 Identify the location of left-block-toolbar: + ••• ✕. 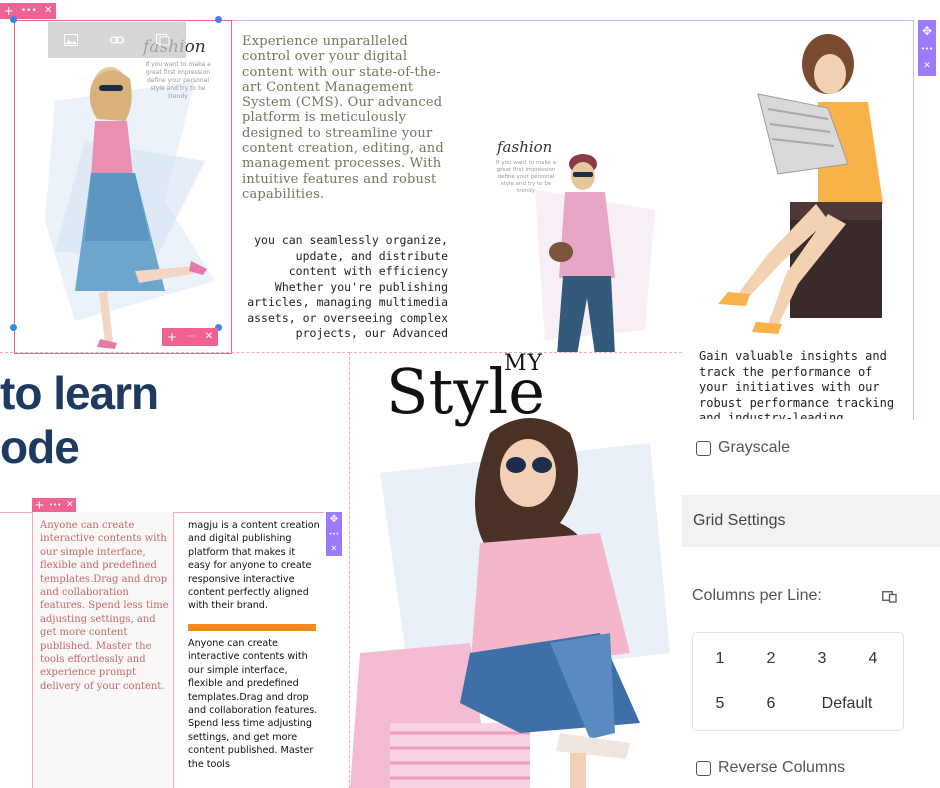
(54, 505).